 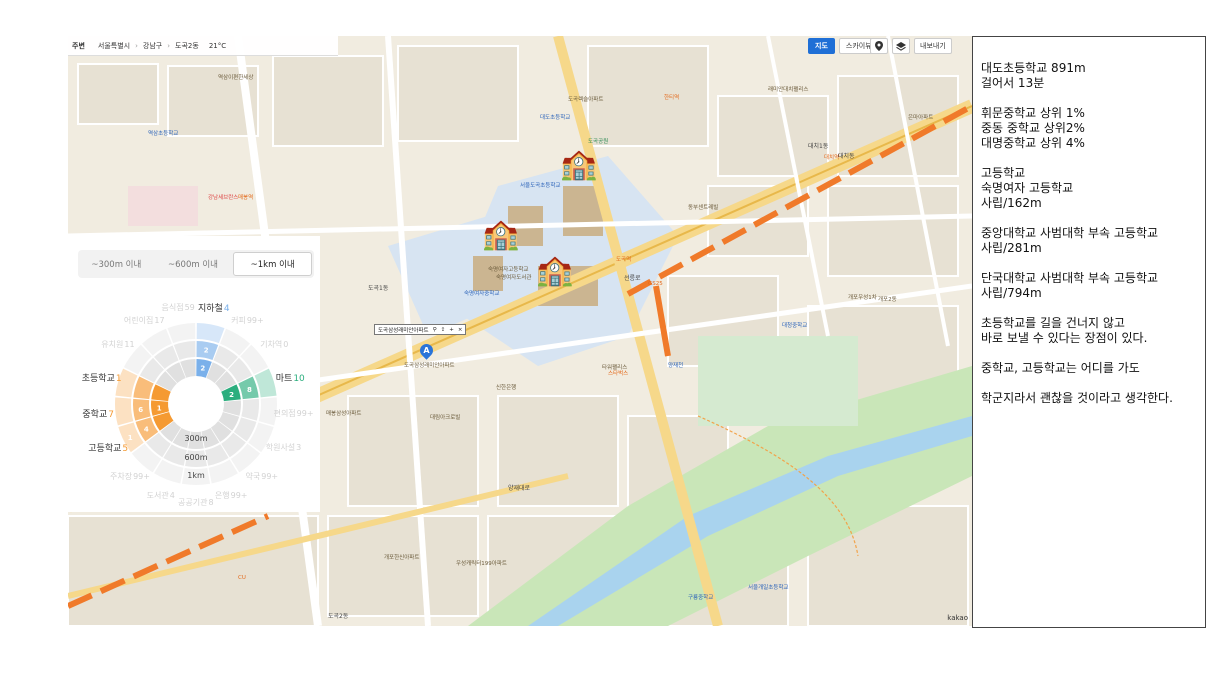 I want to click on category-count: 5, so click(x=125, y=449).